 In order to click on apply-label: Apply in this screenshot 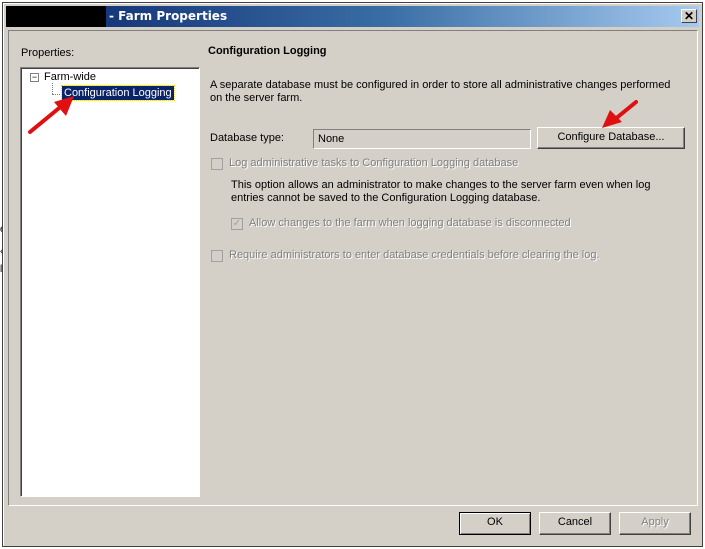, I will do `click(655, 522)`.